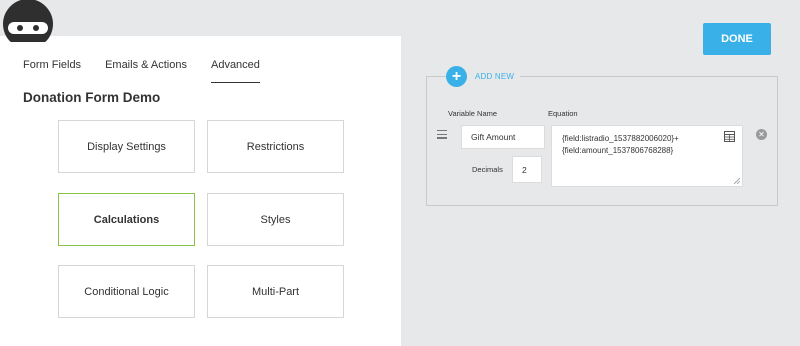 The image size is (800, 346). What do you see at coordinates (495, 76) in the screenshot?
I see `add-new-label: ADD NEW` at bounding box center [495, 76].